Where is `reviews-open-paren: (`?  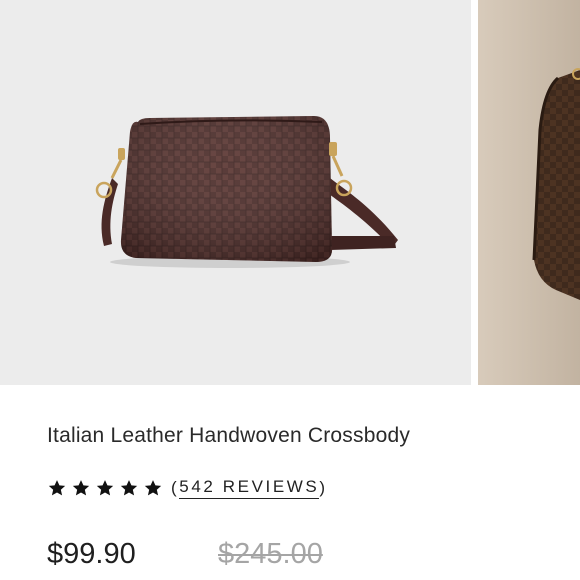
reviews-open-paren: ( is located at coordinates (175, 487).